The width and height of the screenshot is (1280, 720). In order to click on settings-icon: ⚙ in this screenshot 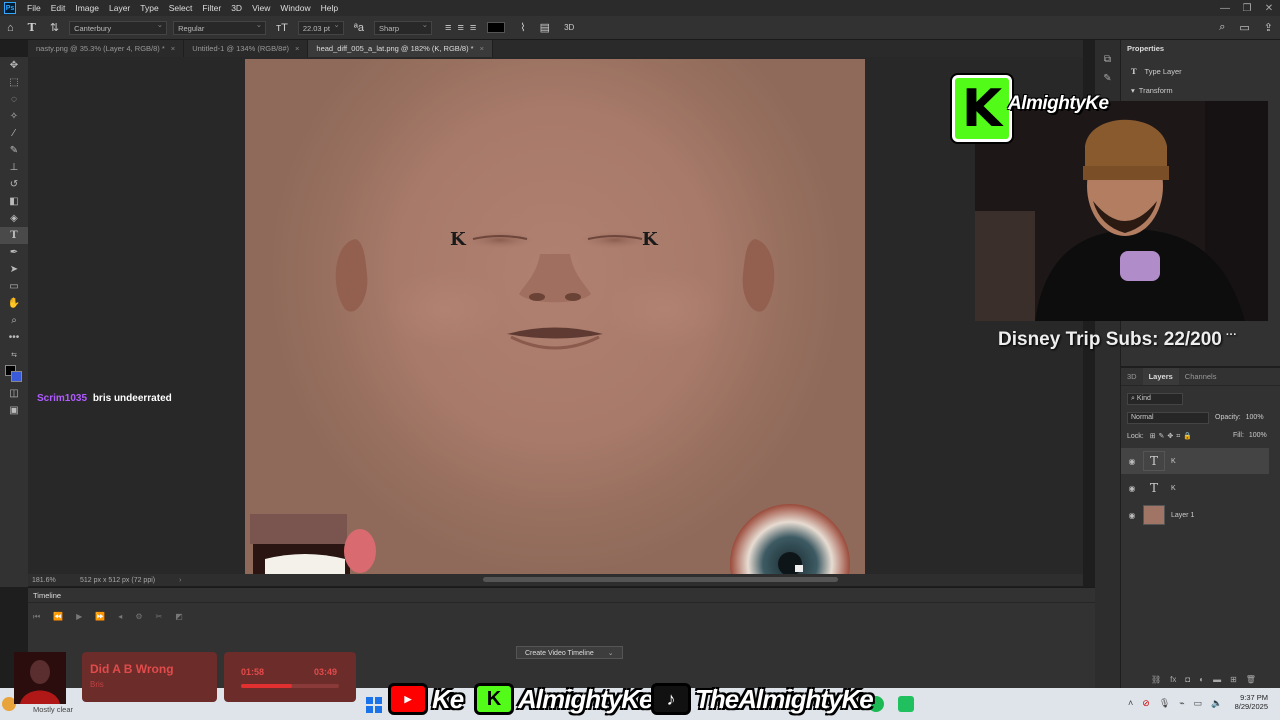, I will do `click(138, 617)`.